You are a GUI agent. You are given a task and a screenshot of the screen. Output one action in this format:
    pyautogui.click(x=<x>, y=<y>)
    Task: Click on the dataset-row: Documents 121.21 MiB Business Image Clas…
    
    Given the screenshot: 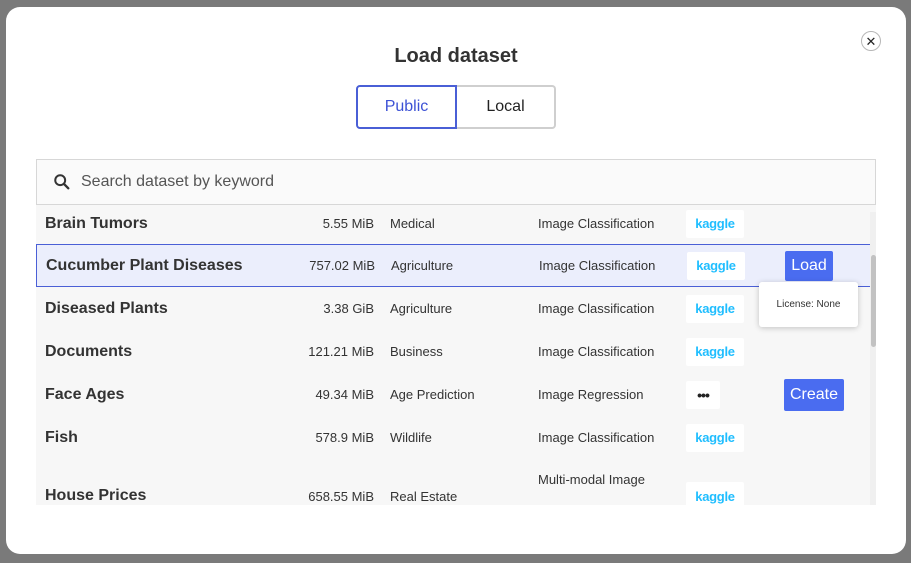 What is the action you would take?
    pyautogui.click(x=452, y=351)
    